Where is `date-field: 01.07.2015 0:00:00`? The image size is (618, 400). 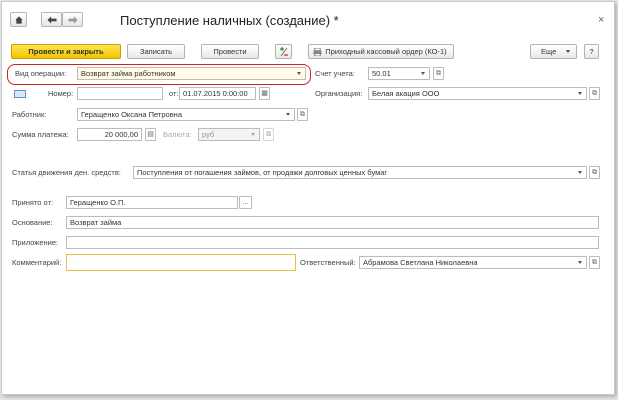 date-field: 01.07.2015 0:00:00 is located at coordinates (217, 93).